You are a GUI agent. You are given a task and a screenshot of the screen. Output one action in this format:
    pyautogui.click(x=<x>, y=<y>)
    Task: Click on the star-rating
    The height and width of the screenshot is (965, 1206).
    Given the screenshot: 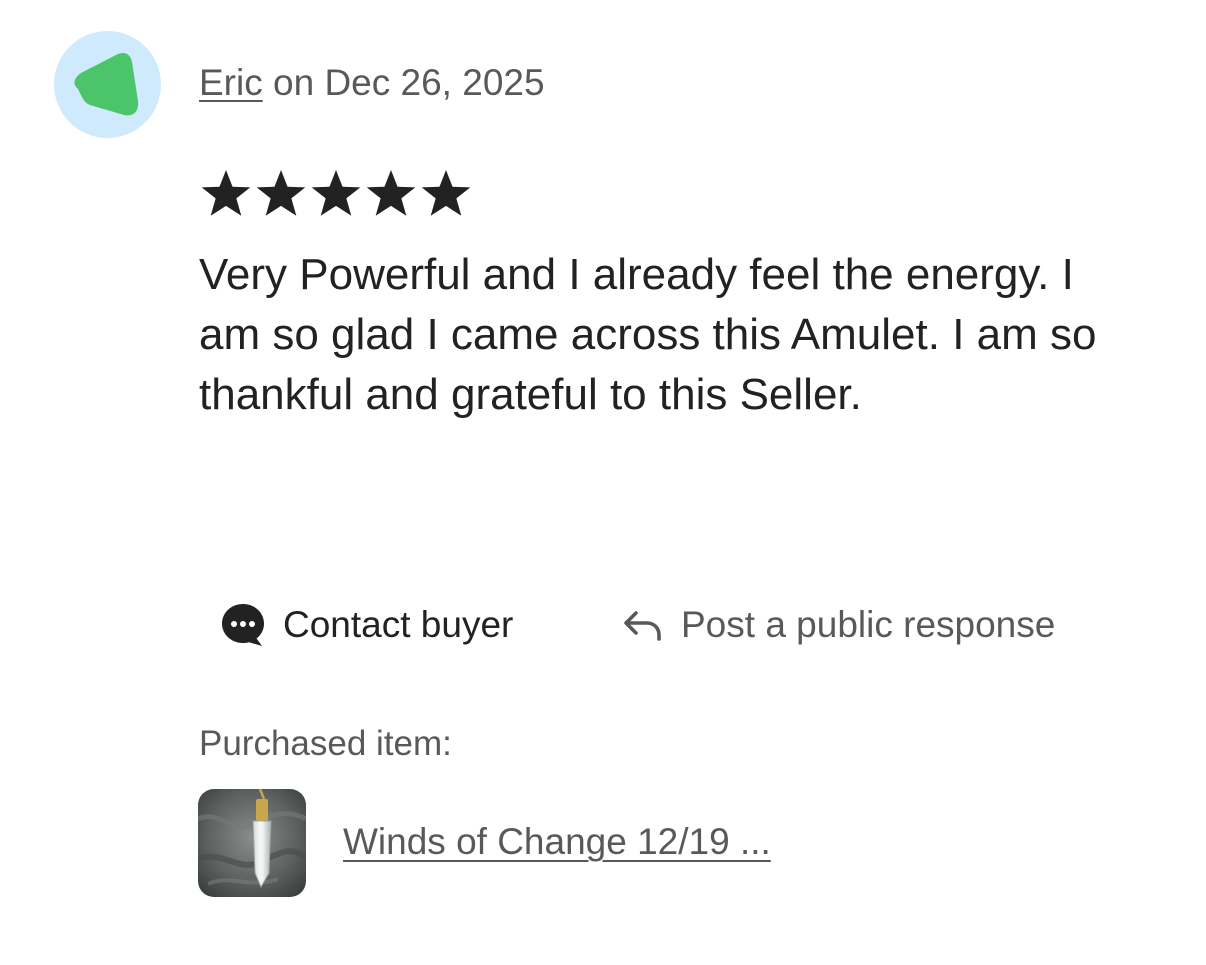 What is the action you would take?
    pyautogui.click(x=336, y=194)
    